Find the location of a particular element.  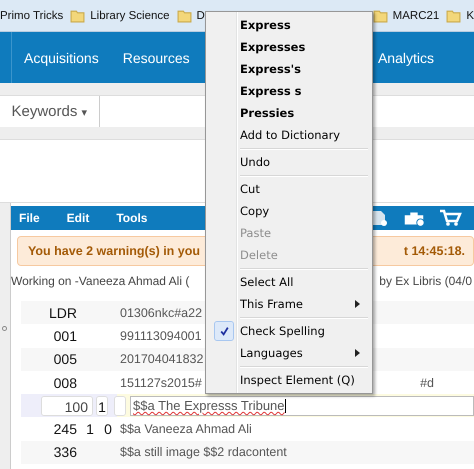

tag-field: 100 is located at coordinates (67, 406).